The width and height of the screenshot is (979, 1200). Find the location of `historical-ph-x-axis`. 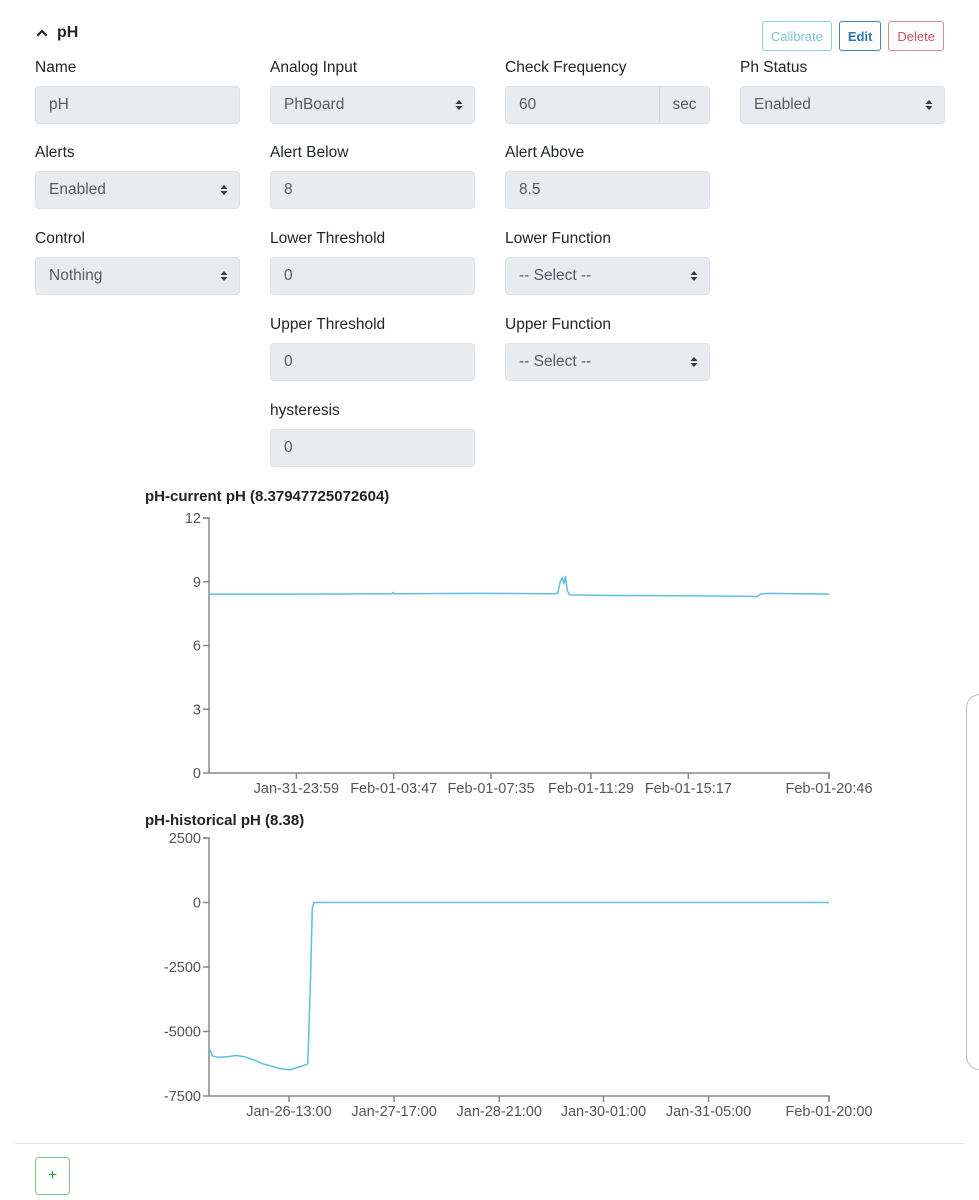

historical-ph-x-axis is located at coordinates (519, 1098).